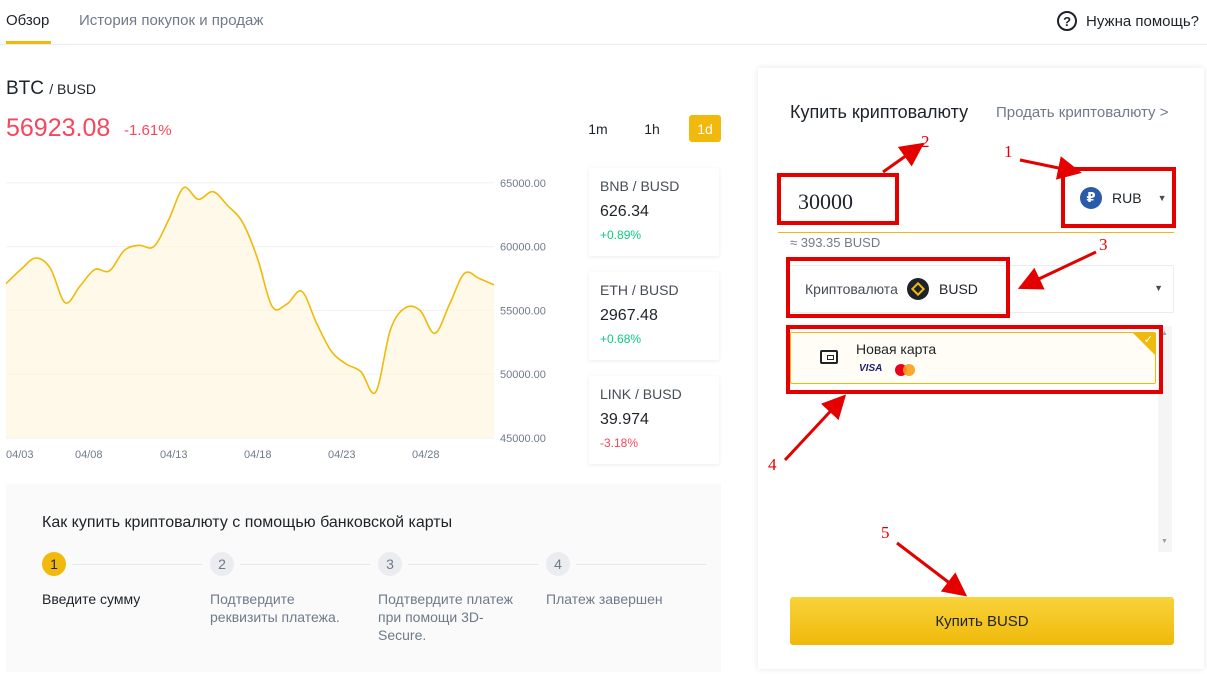 Image resolution: width=1207 pixels, height=674 pixels. I want to click on step-4-label: Платеж завершен, so click(604, 599).